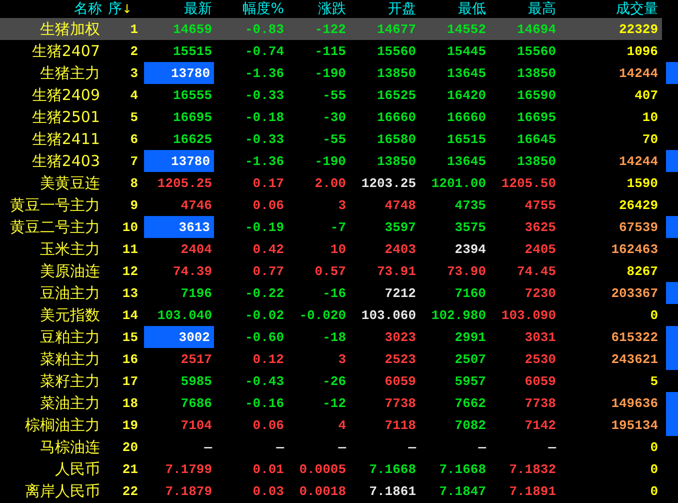 Image resolution: width=678 pixels, height=503 pixels. I want to click on instrument-name: 马棕油连, so click(70, 447).